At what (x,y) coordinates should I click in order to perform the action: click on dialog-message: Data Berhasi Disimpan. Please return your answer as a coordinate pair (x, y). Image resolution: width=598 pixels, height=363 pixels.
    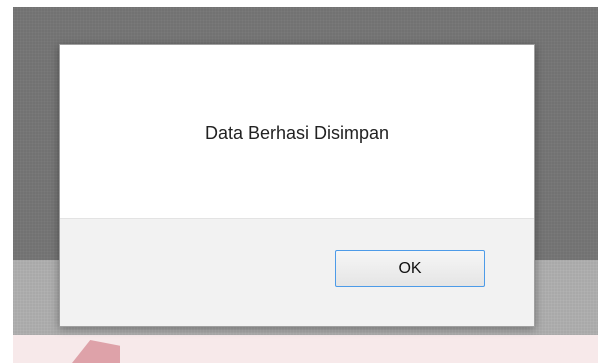
    Looking at the image, I should click on (297, 133).